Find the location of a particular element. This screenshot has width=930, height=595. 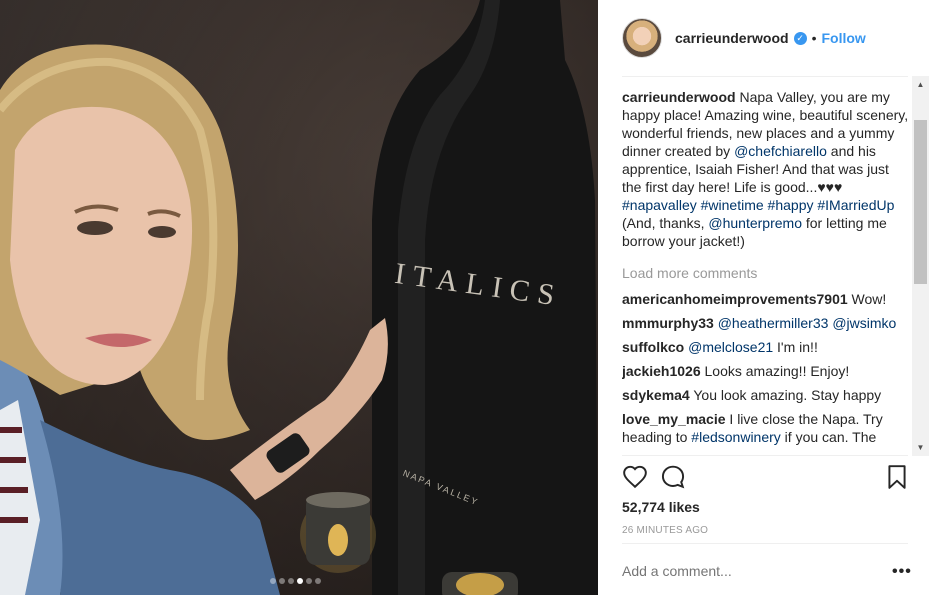

comment-bubble-icon is located at coordinates (673, 479).